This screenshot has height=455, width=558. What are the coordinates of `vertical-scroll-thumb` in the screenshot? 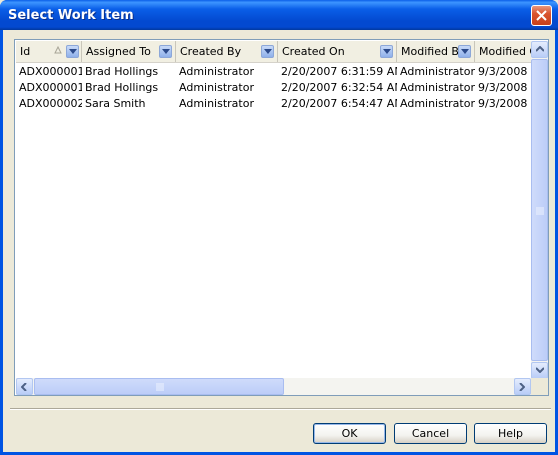 It's located at (539, 210).